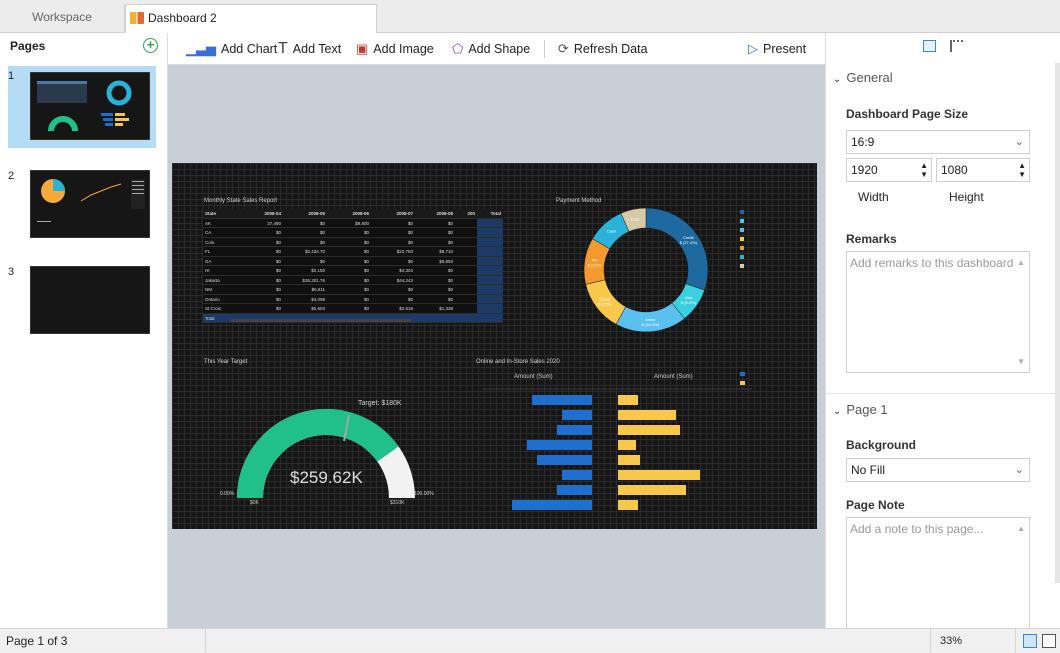 The width and height of the screenshot is (1060, 653). I want to click on add-page-icon: +, so click(150, 45).